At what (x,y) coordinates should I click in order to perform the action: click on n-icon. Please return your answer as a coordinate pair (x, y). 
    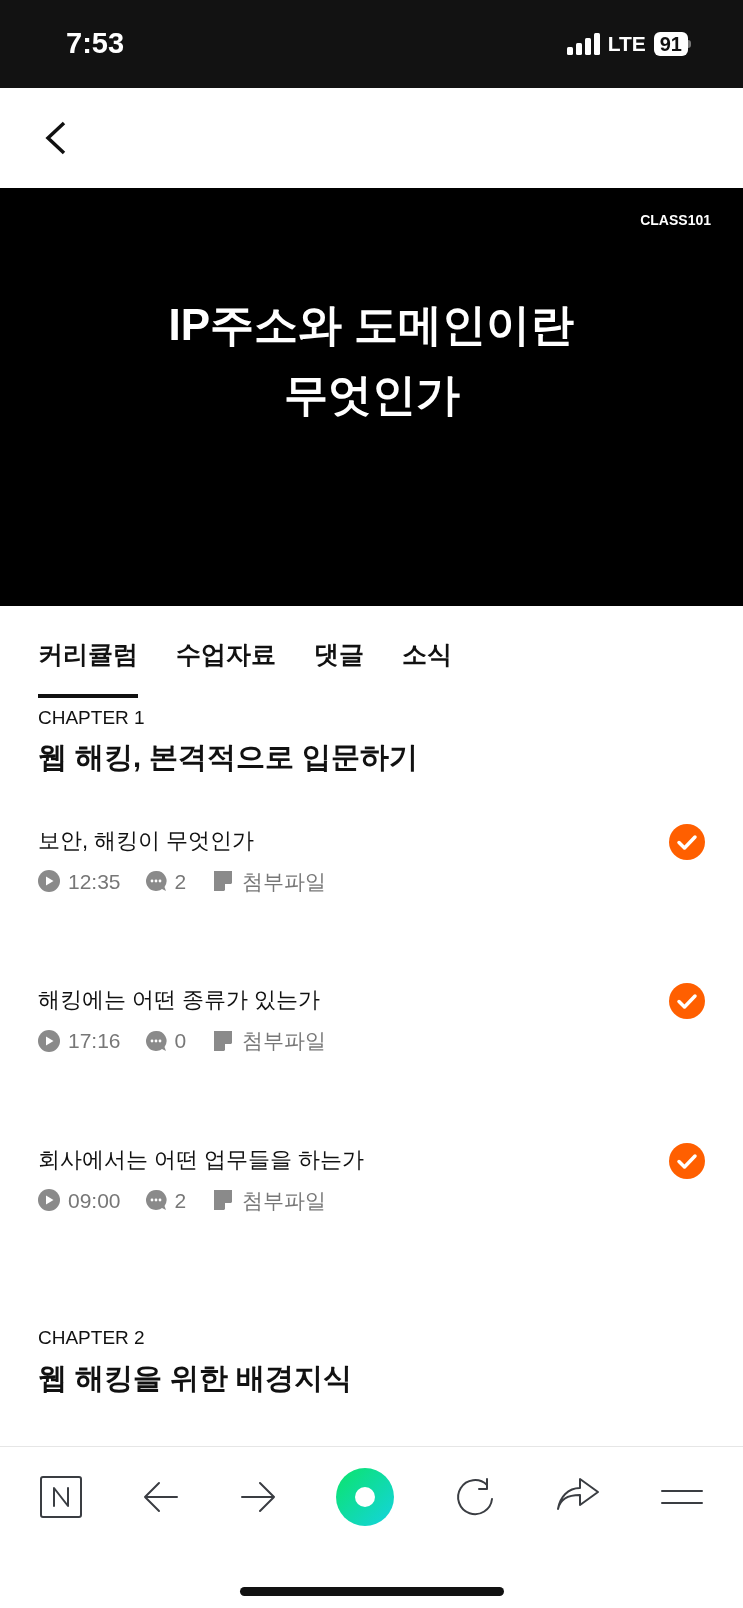
    Looking at the image, I should click on (61, 1497).